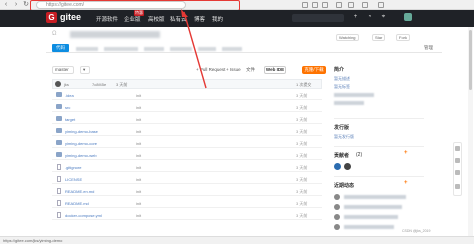 The image size is (474, 244). Describe the element at coordinates (70, 119) in the screenshot. I see `file-name: target` at that location.